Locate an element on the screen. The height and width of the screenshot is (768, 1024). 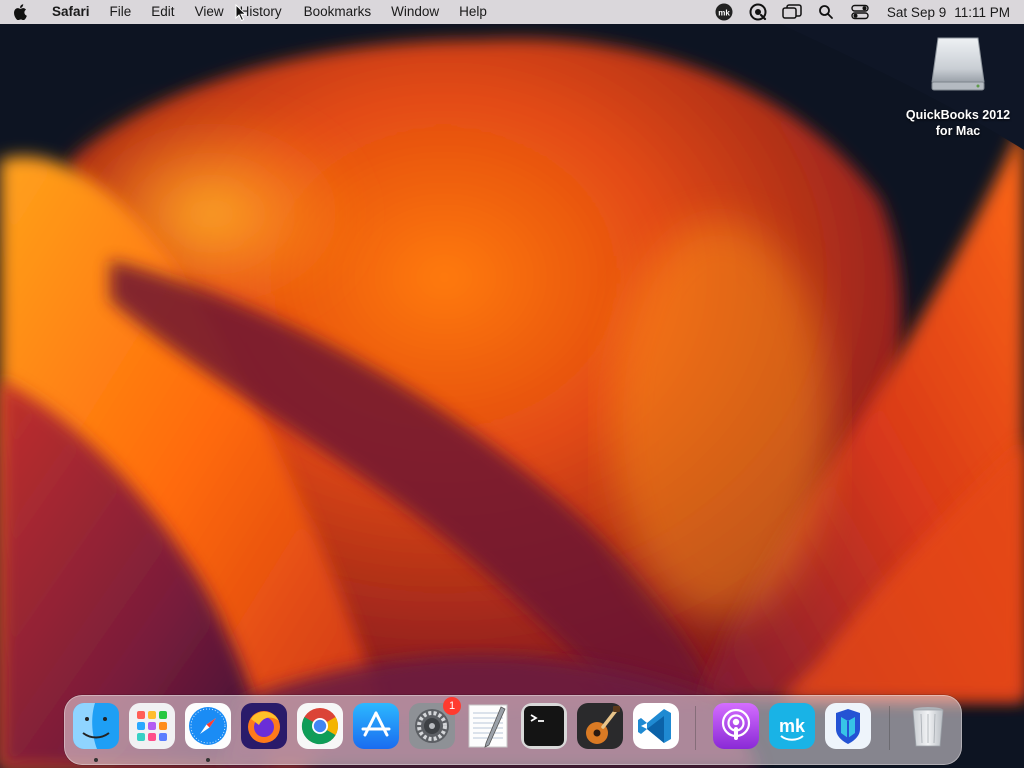
clock-date: Sat Sep 9 is located at coordinates (916, 12).